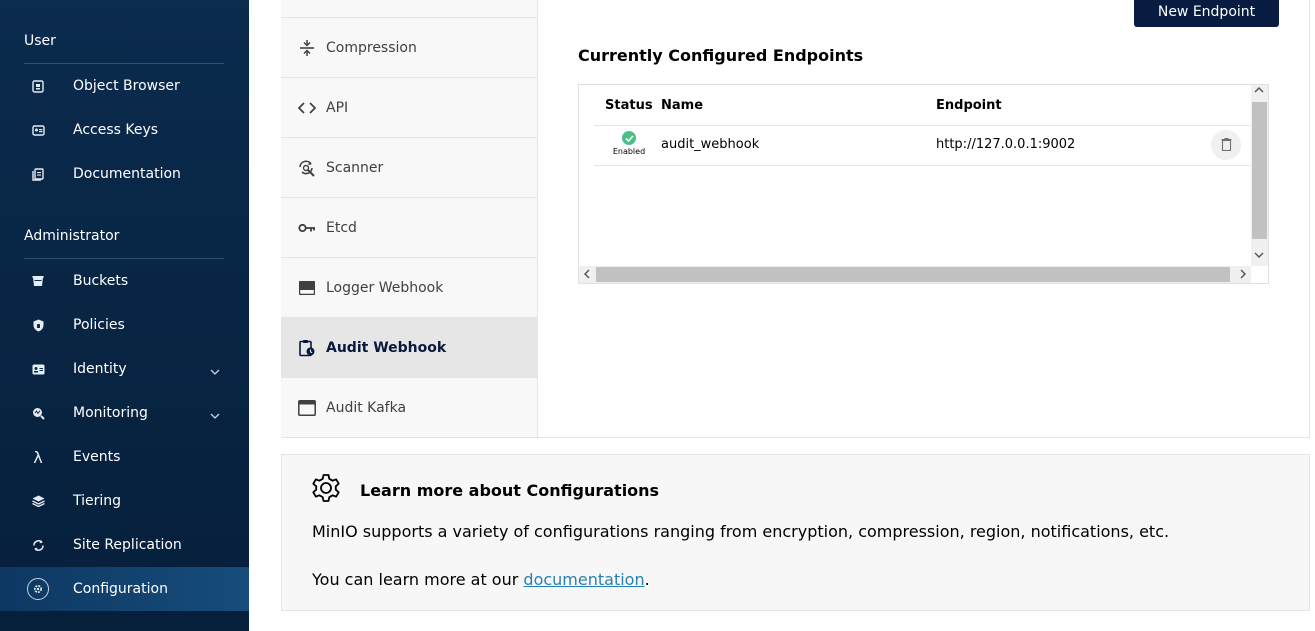 This screenshot has width=1315, height=631. I want to click on sidebar-item-events: λ Events, so click(124, 457).